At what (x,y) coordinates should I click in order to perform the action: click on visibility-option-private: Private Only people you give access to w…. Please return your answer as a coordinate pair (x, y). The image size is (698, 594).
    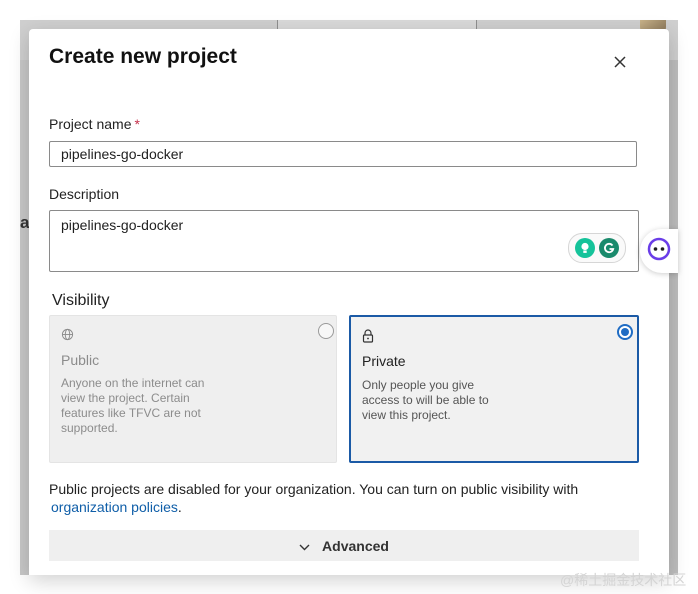
    Looking at the image, I should click on (494, 389).